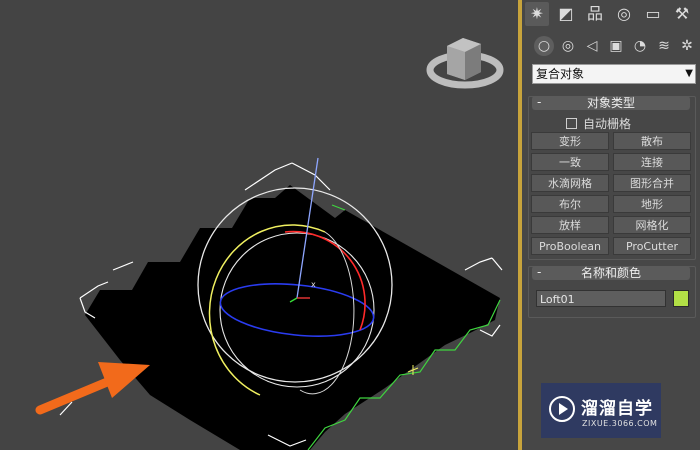  Describe the element at coordinates (607, 124) in the screenshot. I see `autogrid-label: 自动栅格` at that location.